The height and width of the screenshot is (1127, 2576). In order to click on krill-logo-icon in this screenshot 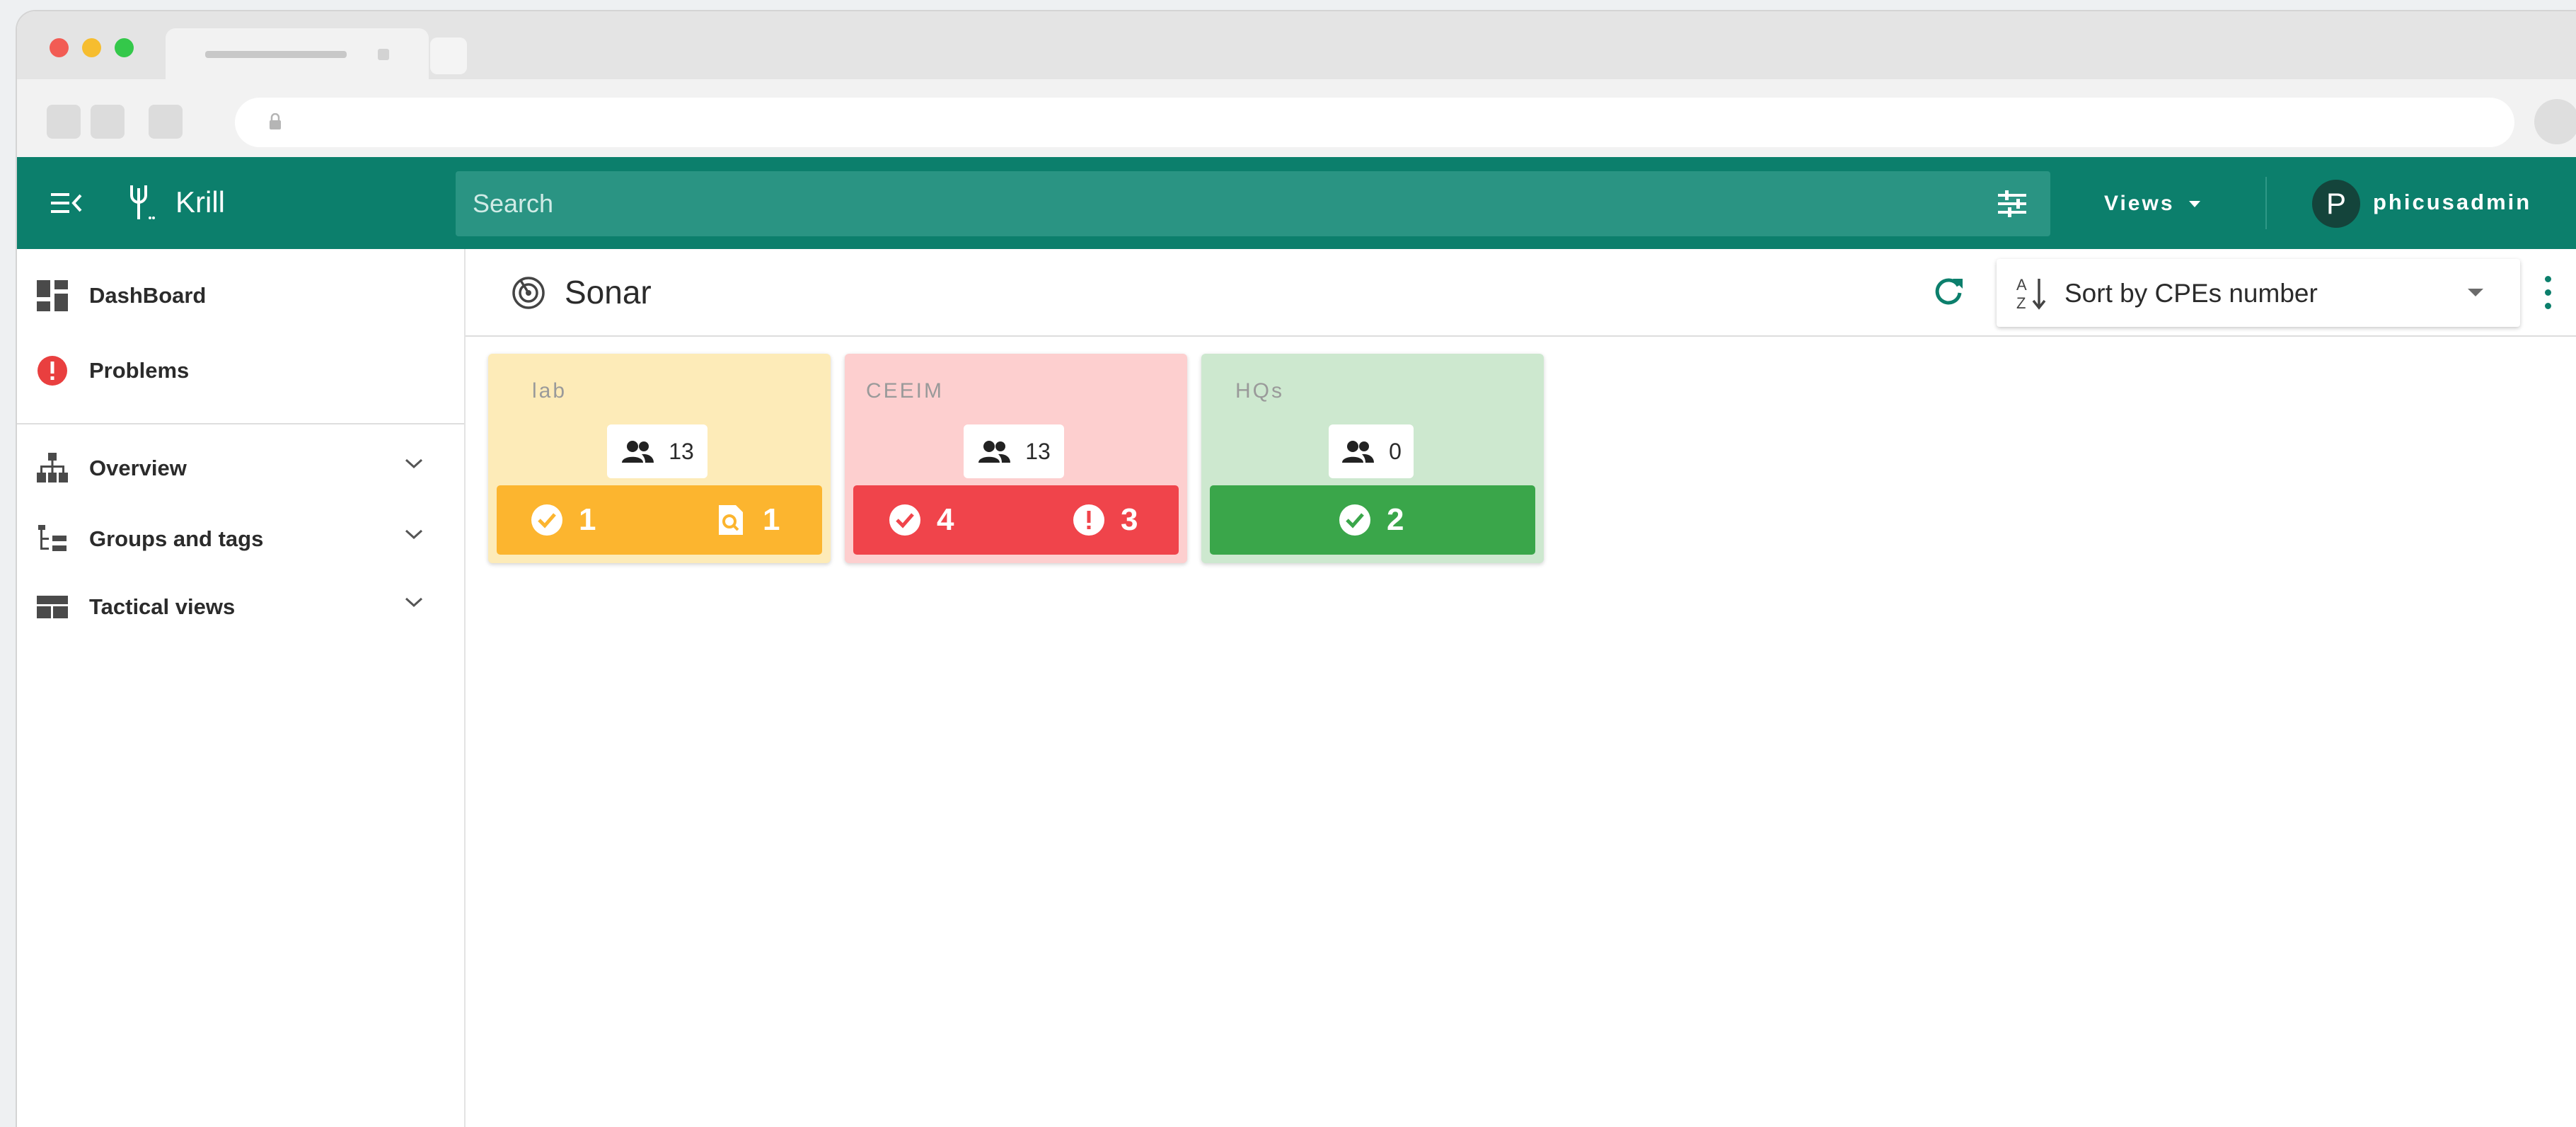, I will do `click(142, 202)`.